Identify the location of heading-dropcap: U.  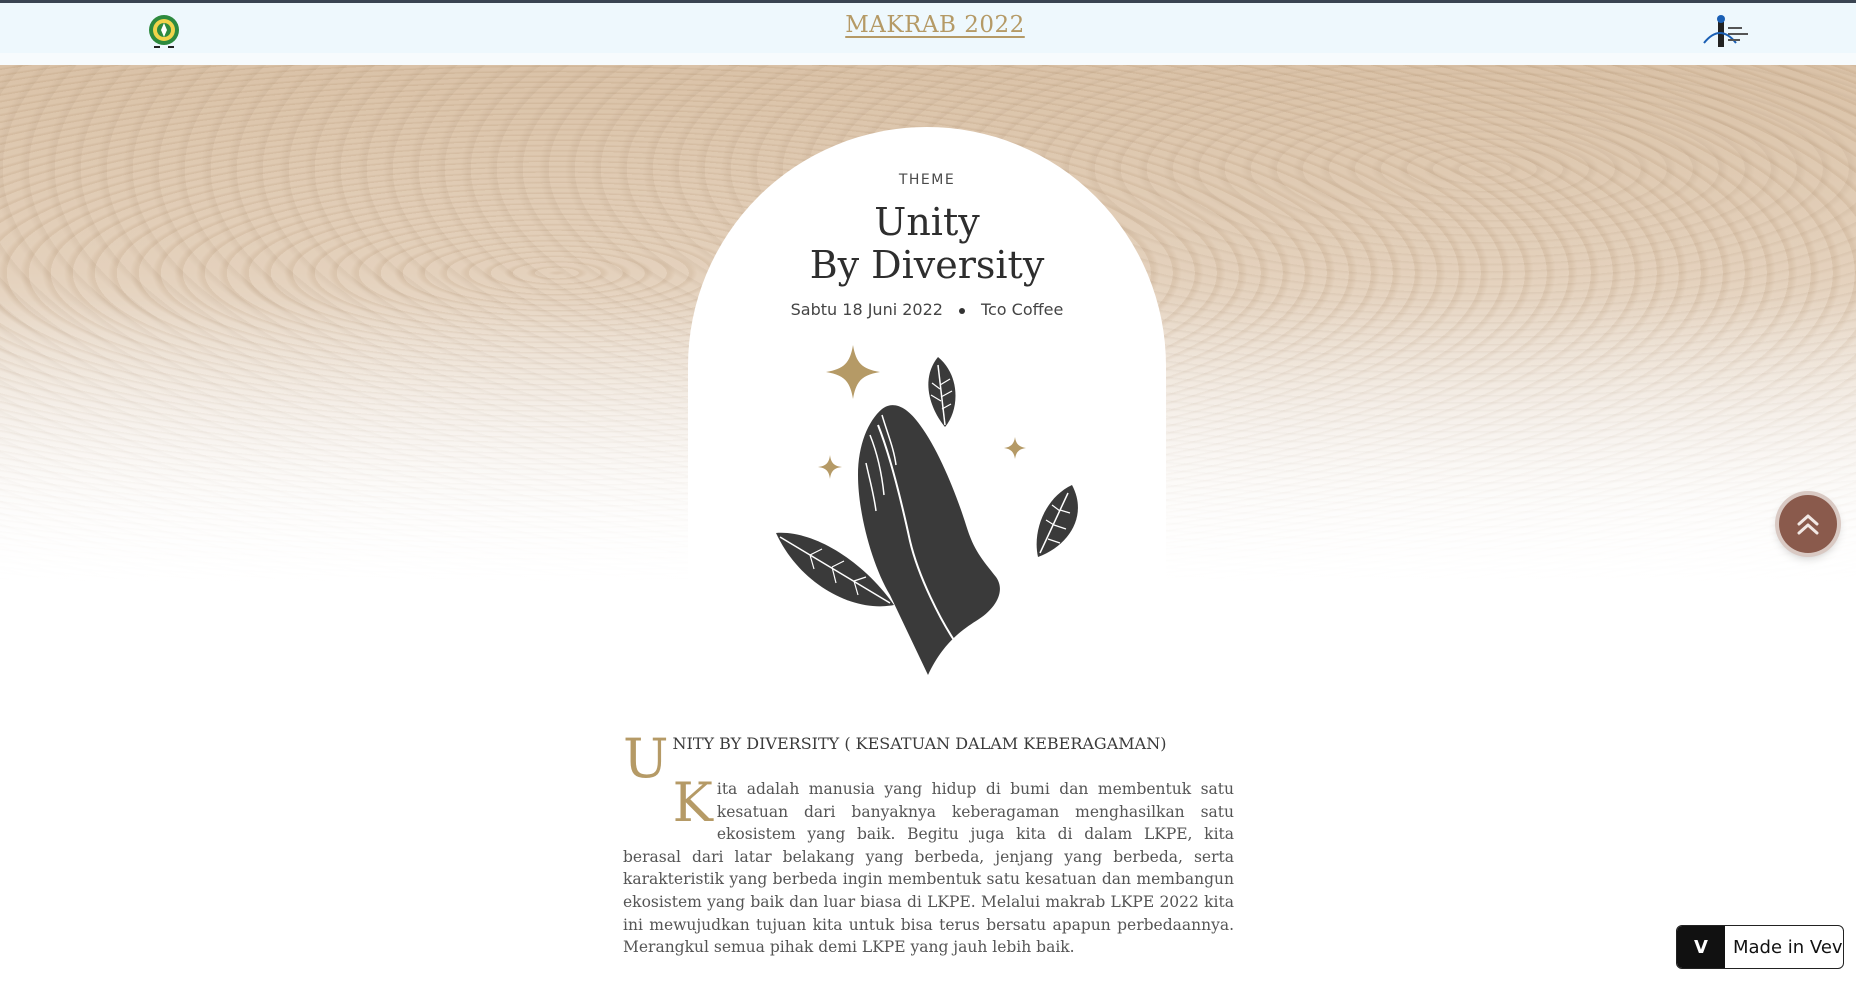
(646, 758).